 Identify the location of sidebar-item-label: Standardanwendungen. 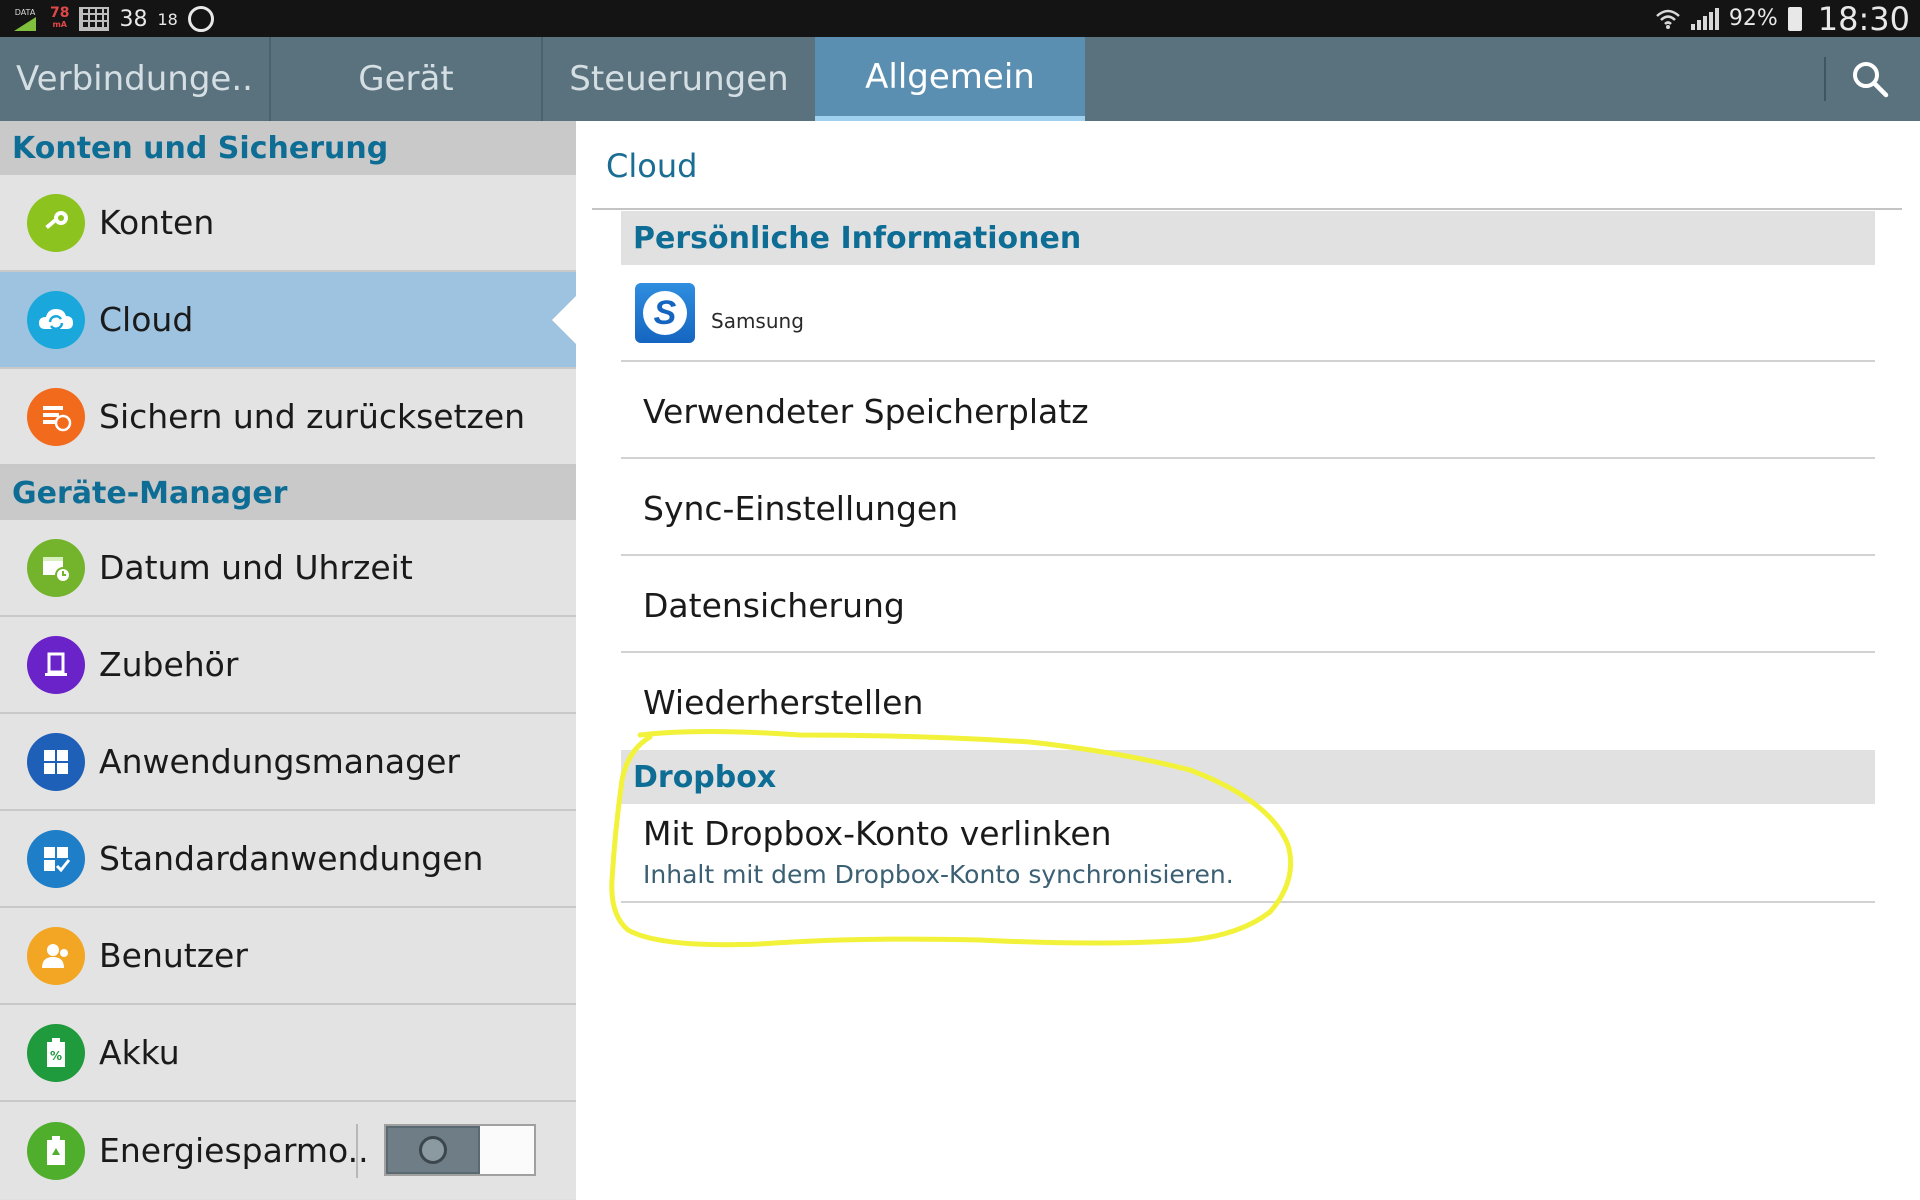
(291, 858).